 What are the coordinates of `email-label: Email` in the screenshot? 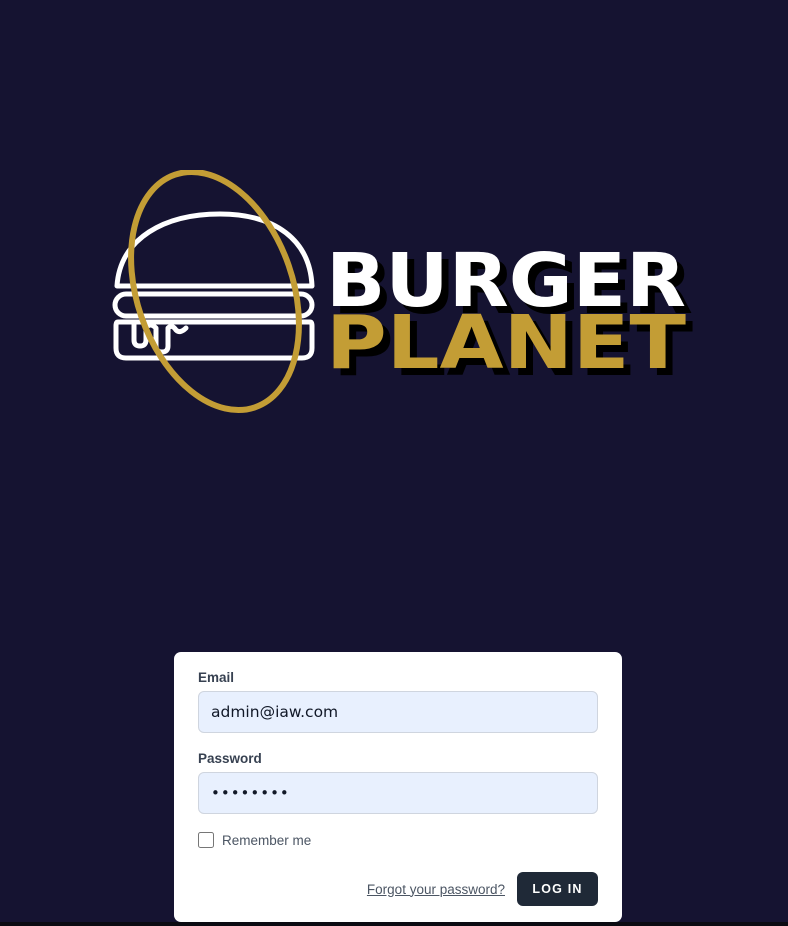 It's located at (216, 677).